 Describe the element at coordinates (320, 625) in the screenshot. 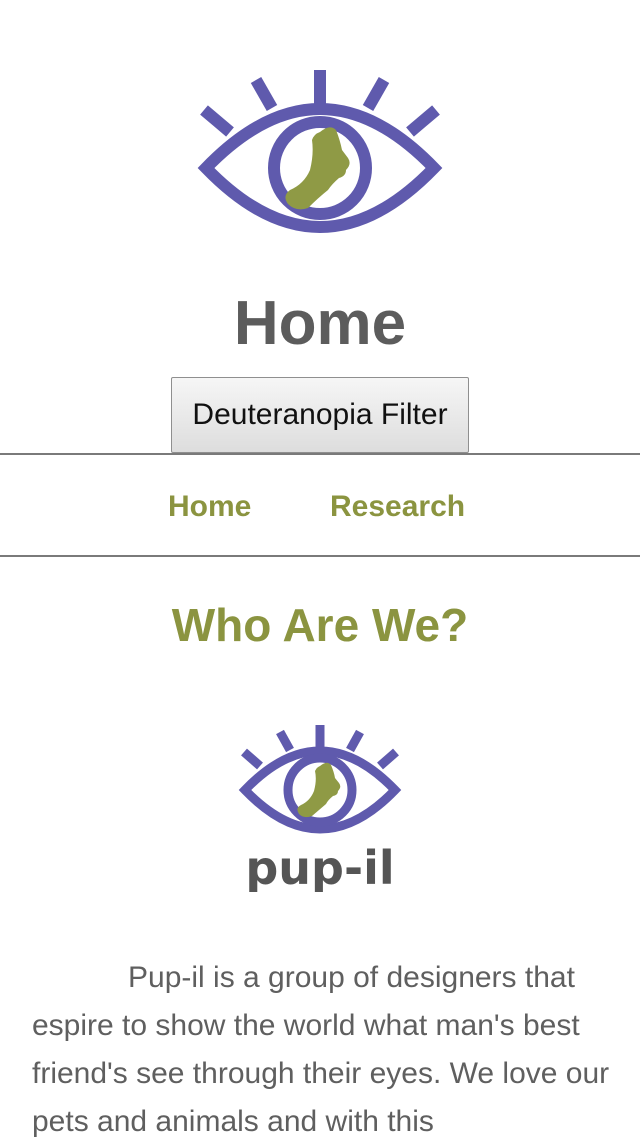

I see `section-heading: Who Are We?` at that location.